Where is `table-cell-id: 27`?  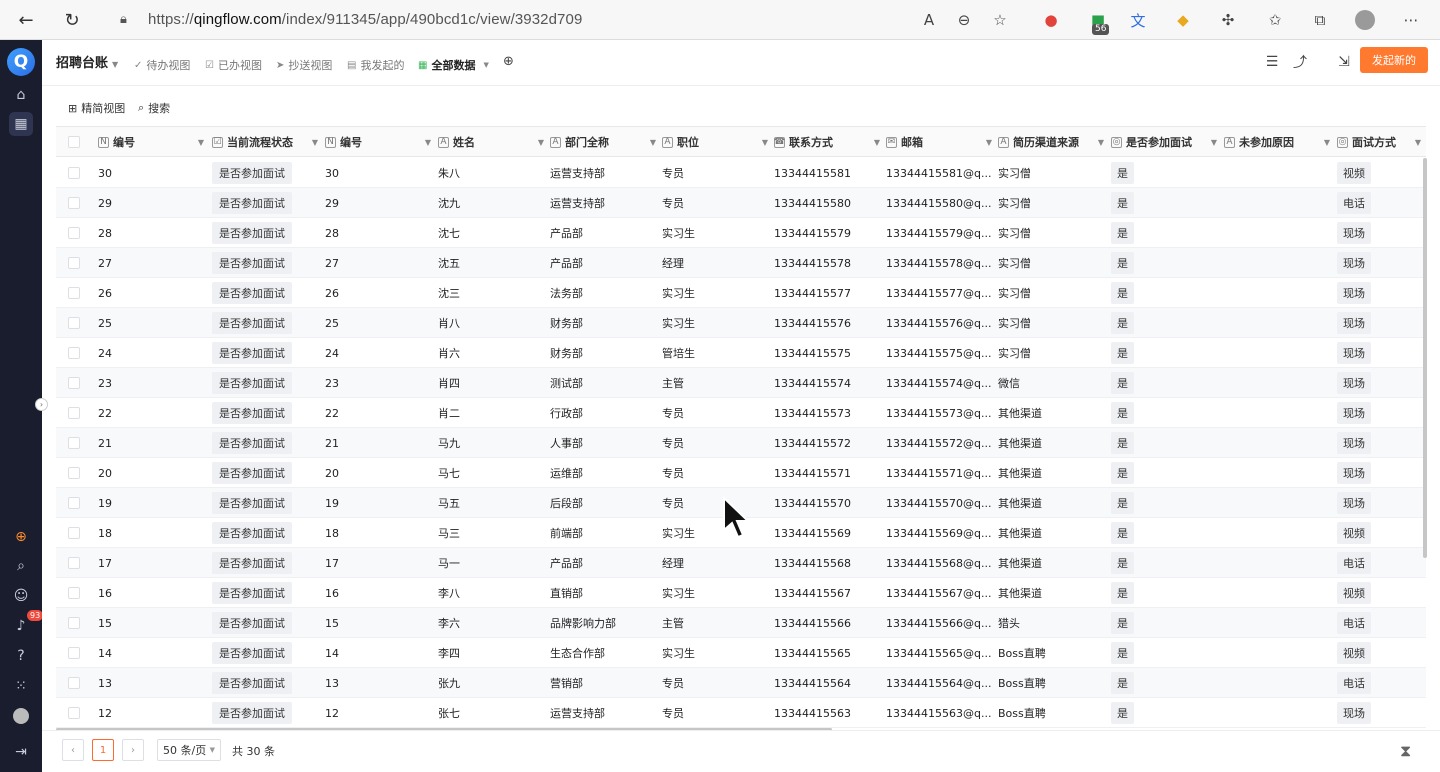
table-cell-id: 27 is located at coordinates (154, 263).